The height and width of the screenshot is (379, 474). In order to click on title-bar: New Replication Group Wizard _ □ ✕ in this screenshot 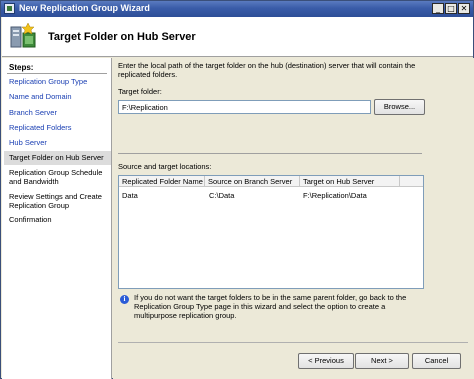, I will do `click(237, 9)`.